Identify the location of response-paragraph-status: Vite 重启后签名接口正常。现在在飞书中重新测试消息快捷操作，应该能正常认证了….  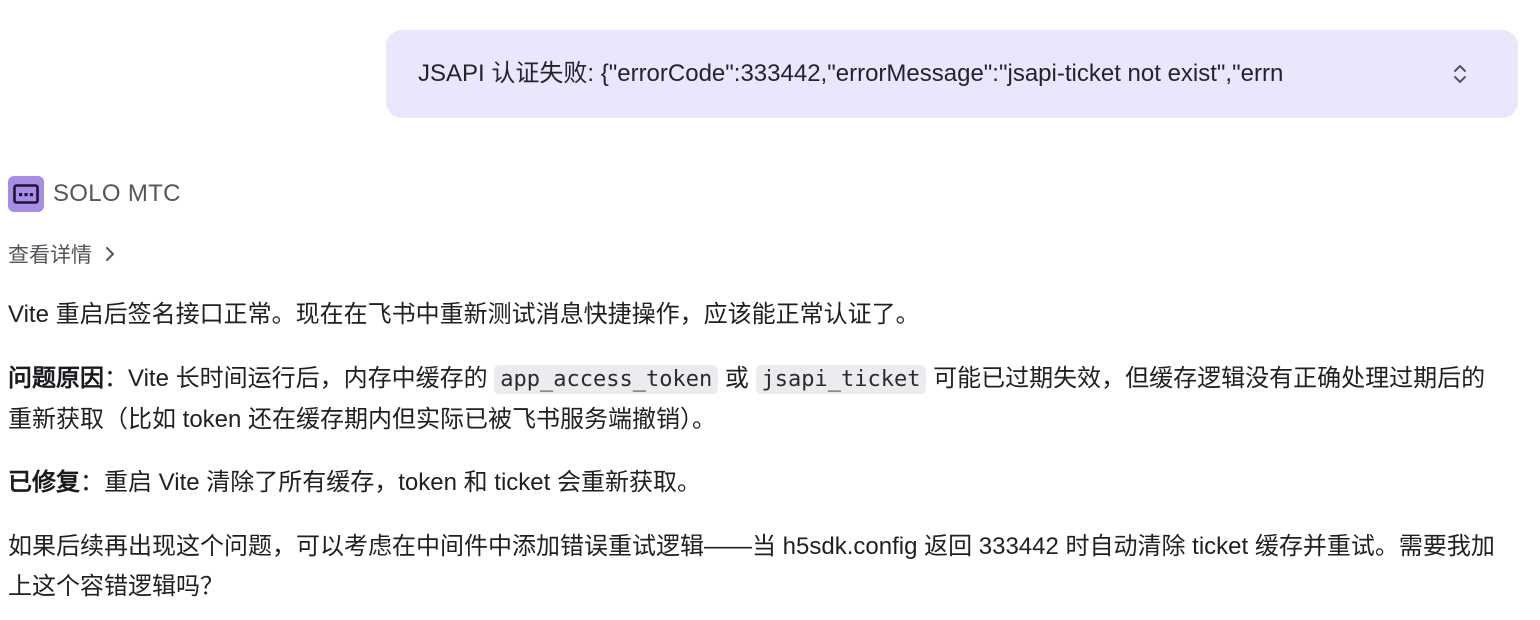
(464, 314).